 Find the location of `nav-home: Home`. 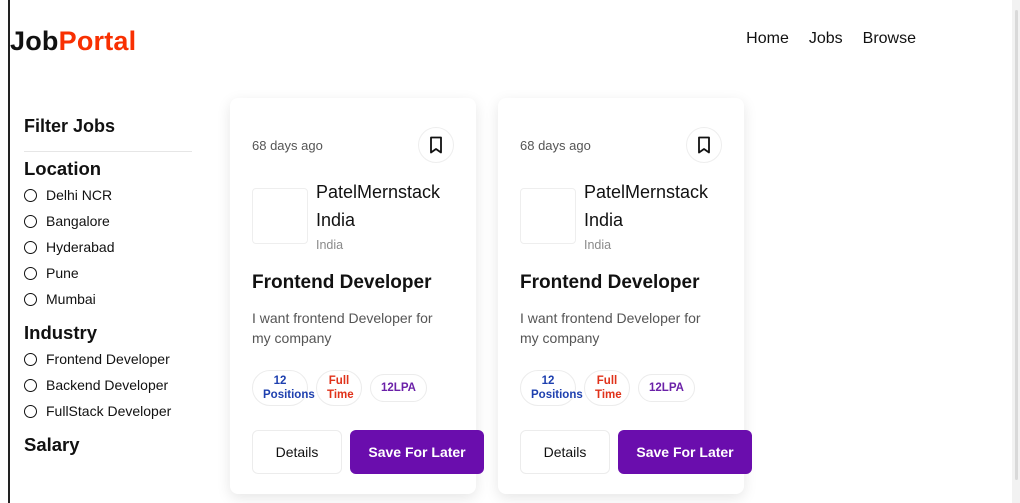

nav-home: Home is located at coordinates (767, 39).